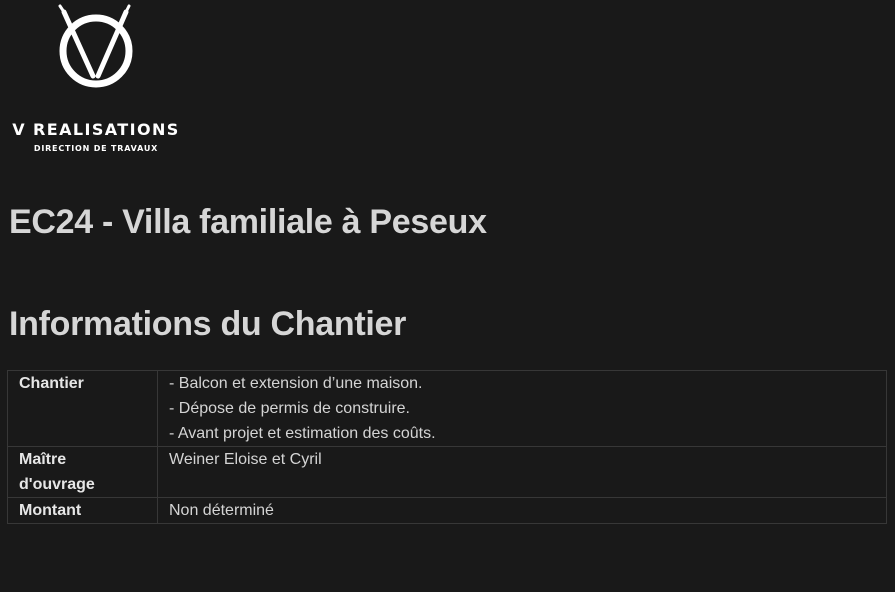  Describe the element at coordinates (57, 484) in the screenshot. I see `label-line: d'ouvrage` at that location.